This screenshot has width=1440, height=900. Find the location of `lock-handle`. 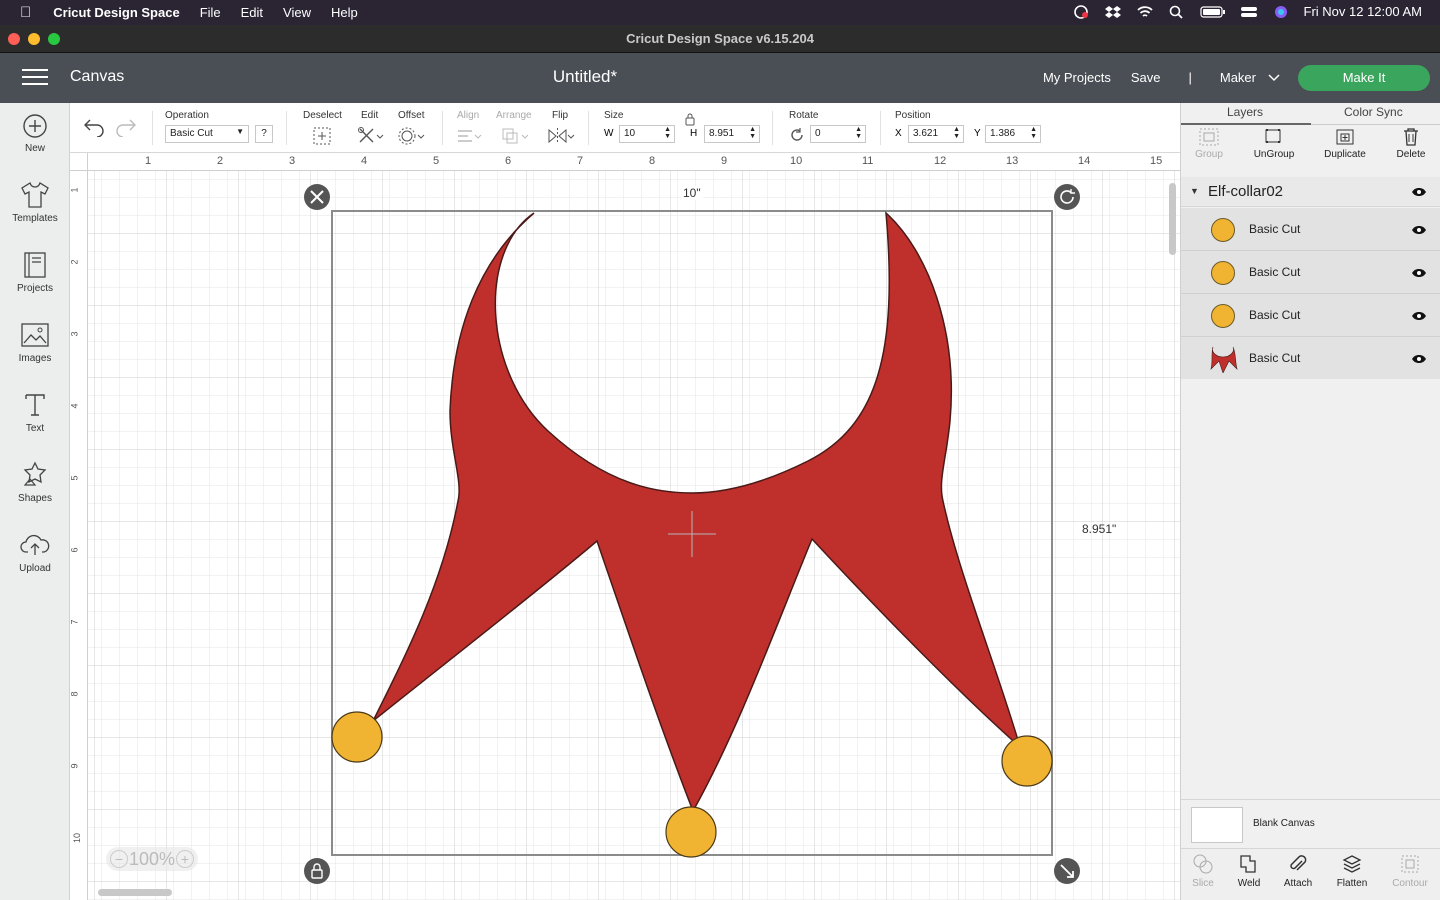

lock-handle is located at coordinates (317, 871).